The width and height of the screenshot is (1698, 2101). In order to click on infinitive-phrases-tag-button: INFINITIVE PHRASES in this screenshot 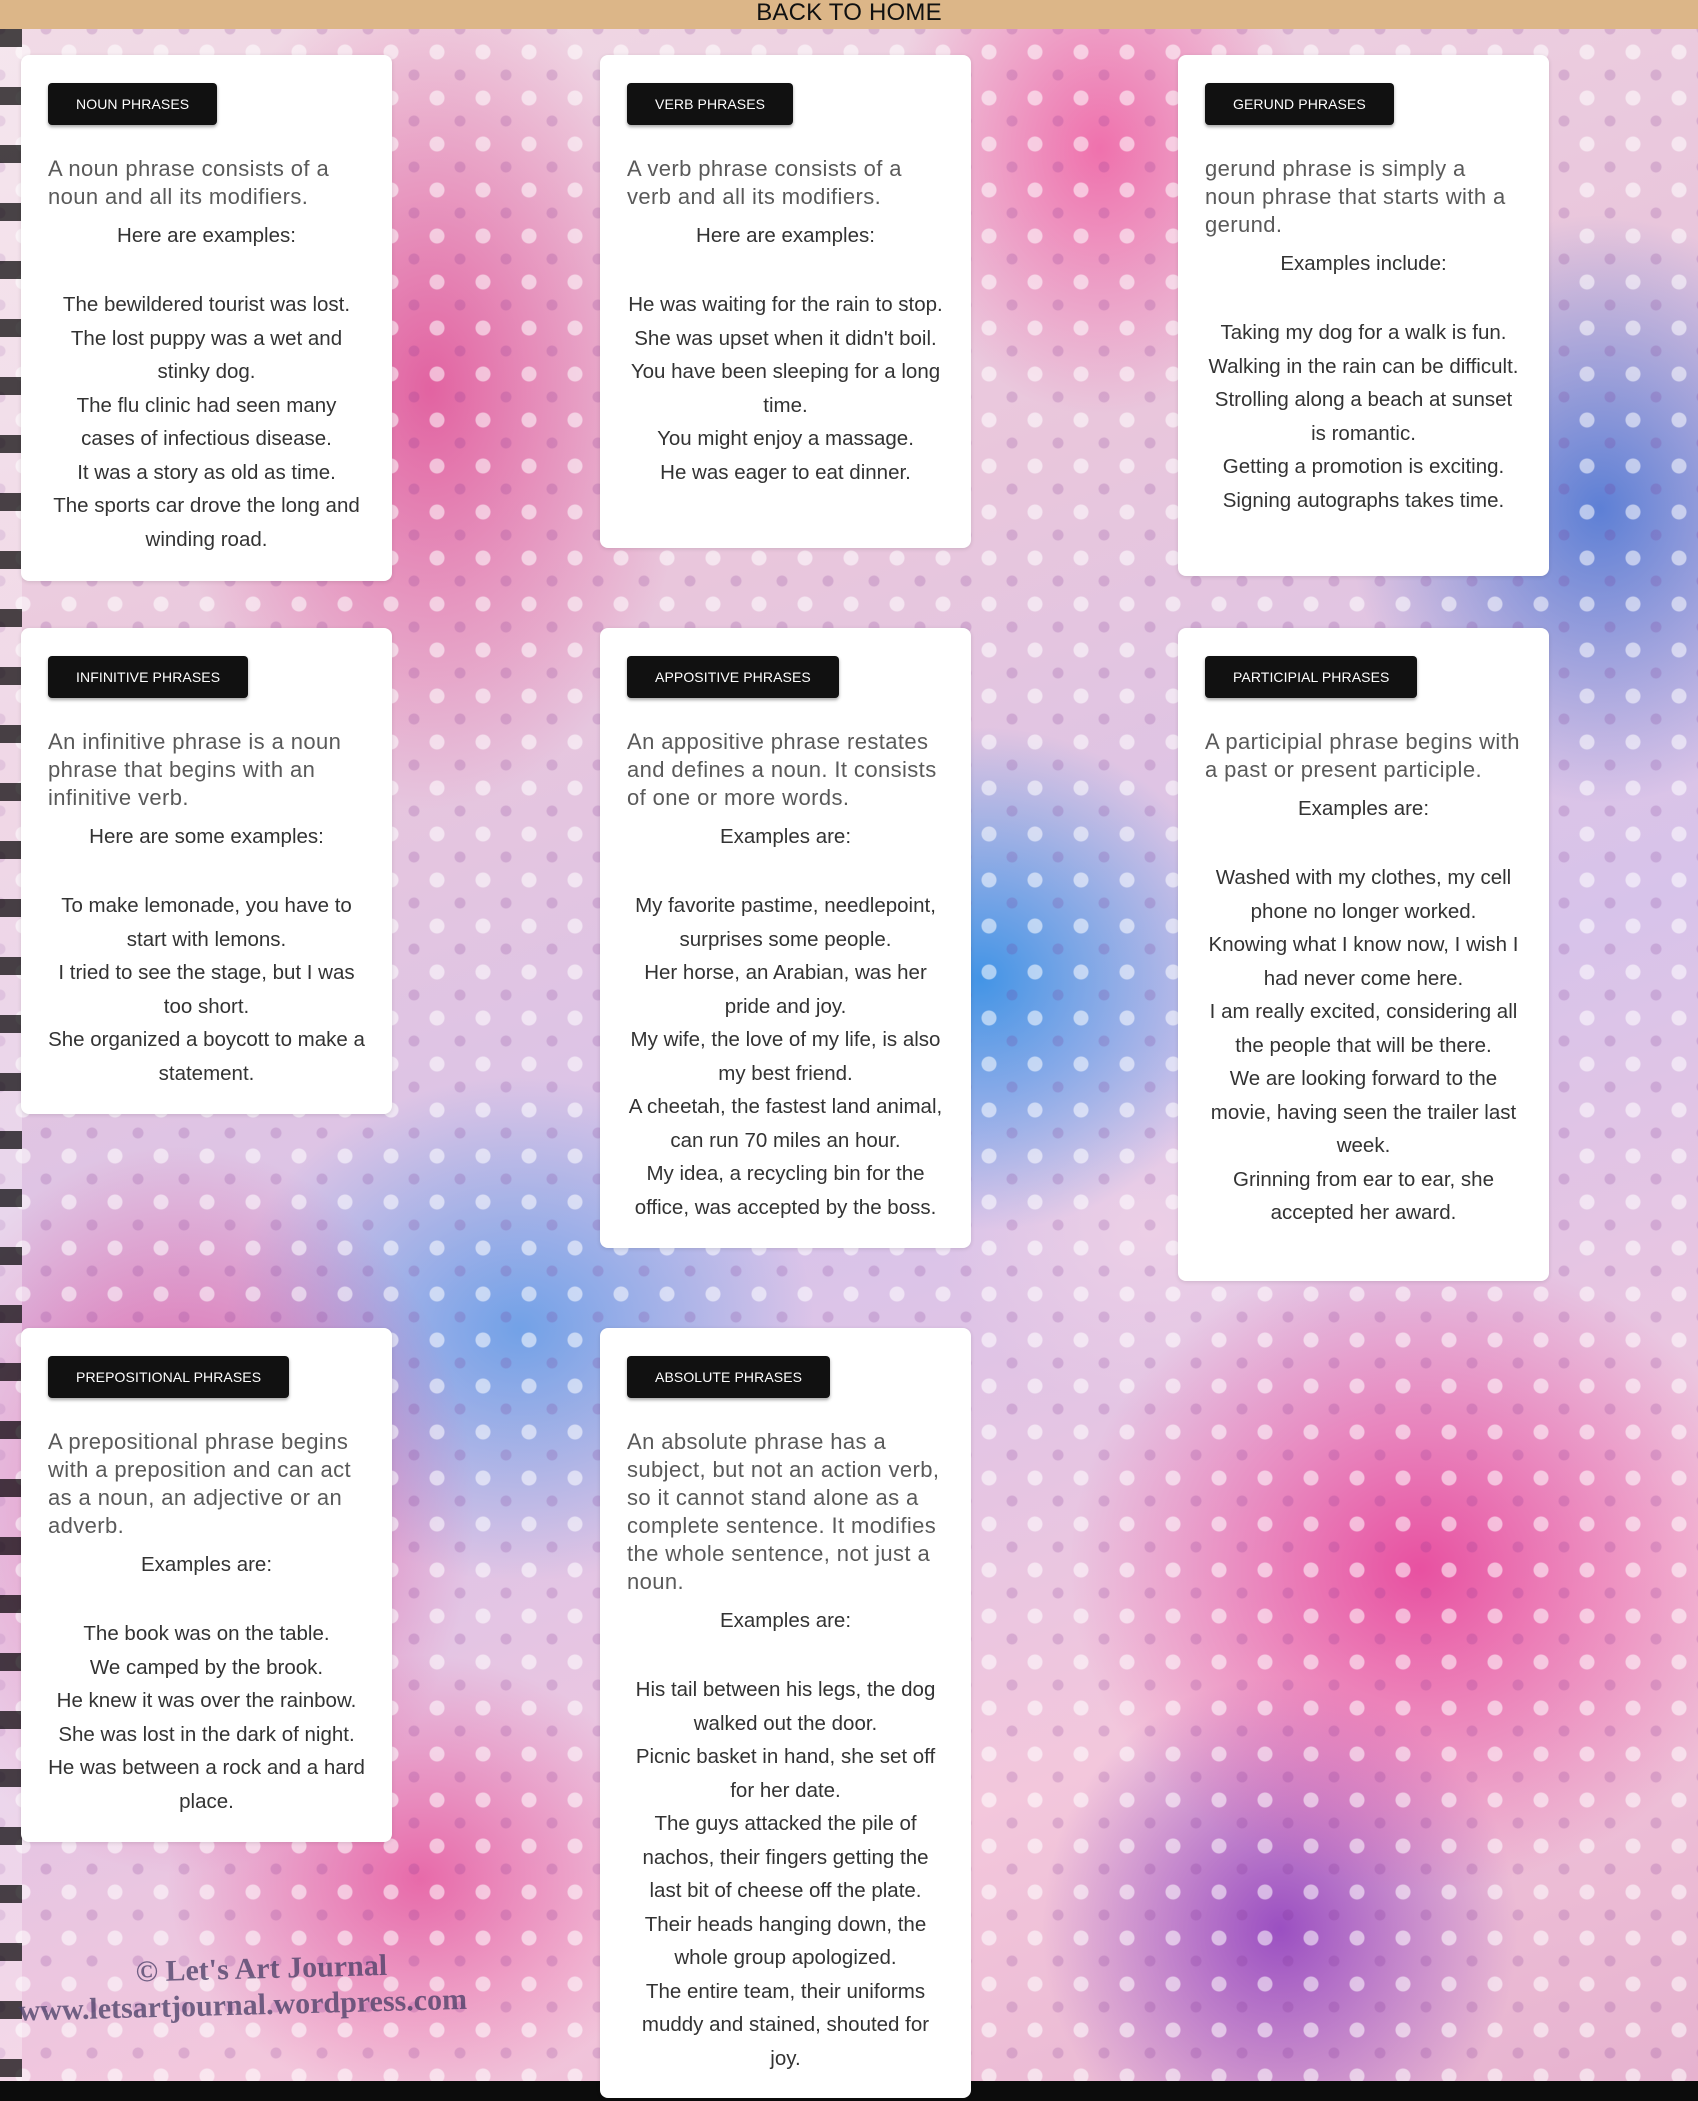, I will do `click(148, 677)`.